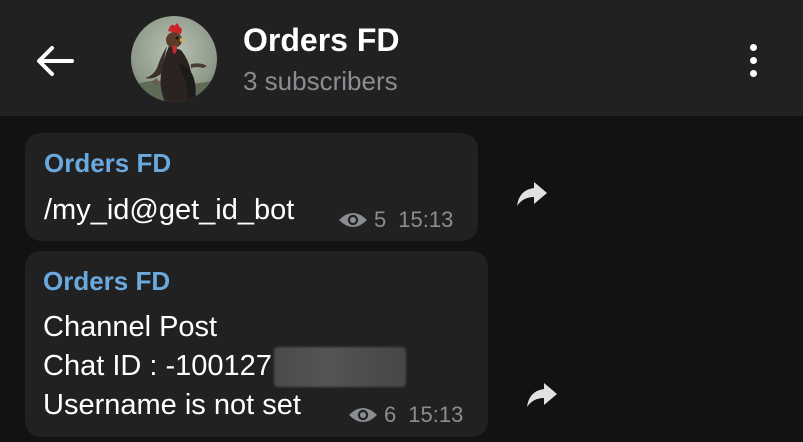  Describe the element at coordinates (380, 219) in the screenshot. I see `view-count-value: 5` at that location.